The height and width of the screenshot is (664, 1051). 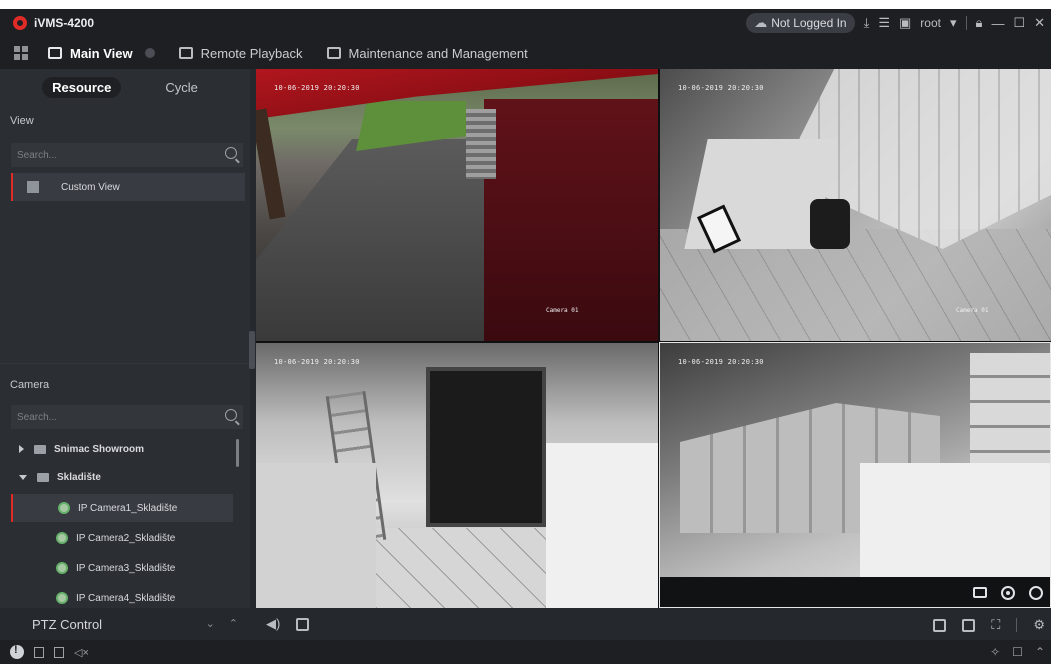 What do you see at coordinates (427, 53) in the screenshot?
I see `tab-maintenance: Maintenance and Management` at bounding box center [427, 53].